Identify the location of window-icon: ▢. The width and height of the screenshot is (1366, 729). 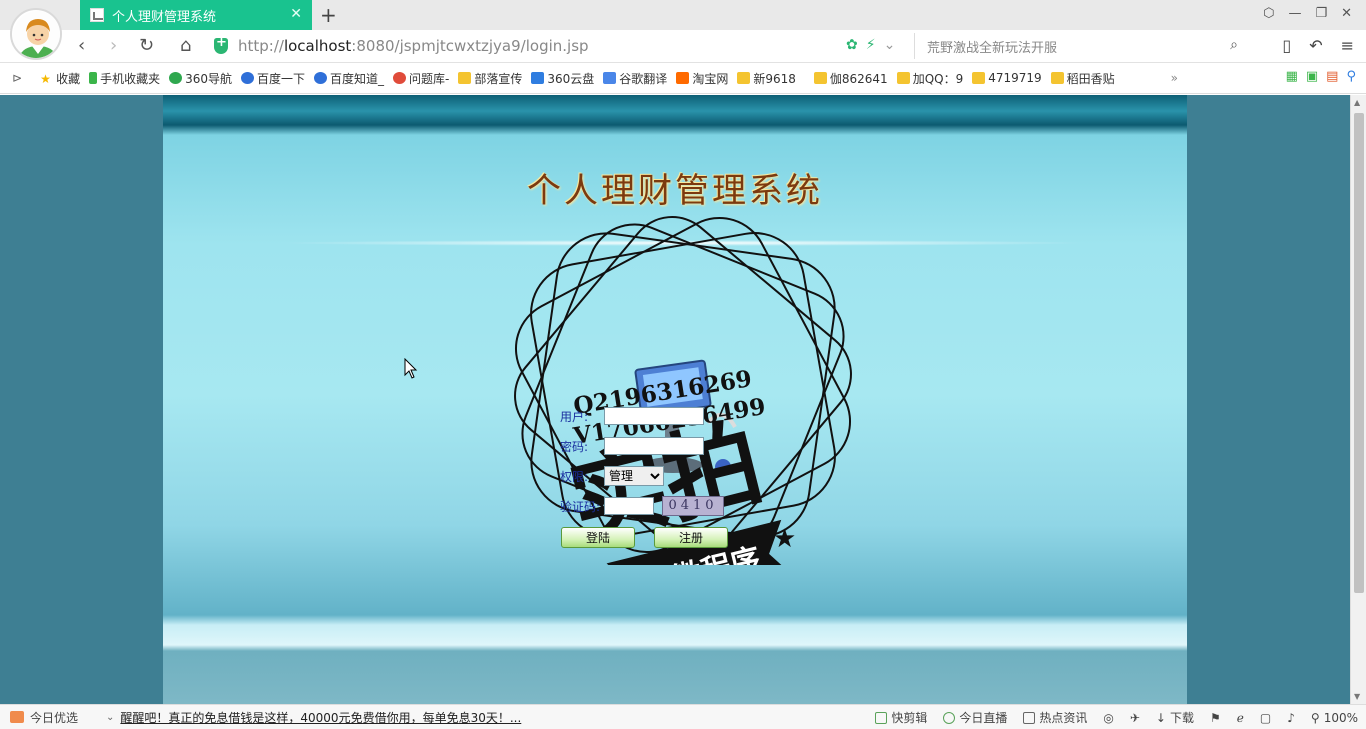
(1265, 718).